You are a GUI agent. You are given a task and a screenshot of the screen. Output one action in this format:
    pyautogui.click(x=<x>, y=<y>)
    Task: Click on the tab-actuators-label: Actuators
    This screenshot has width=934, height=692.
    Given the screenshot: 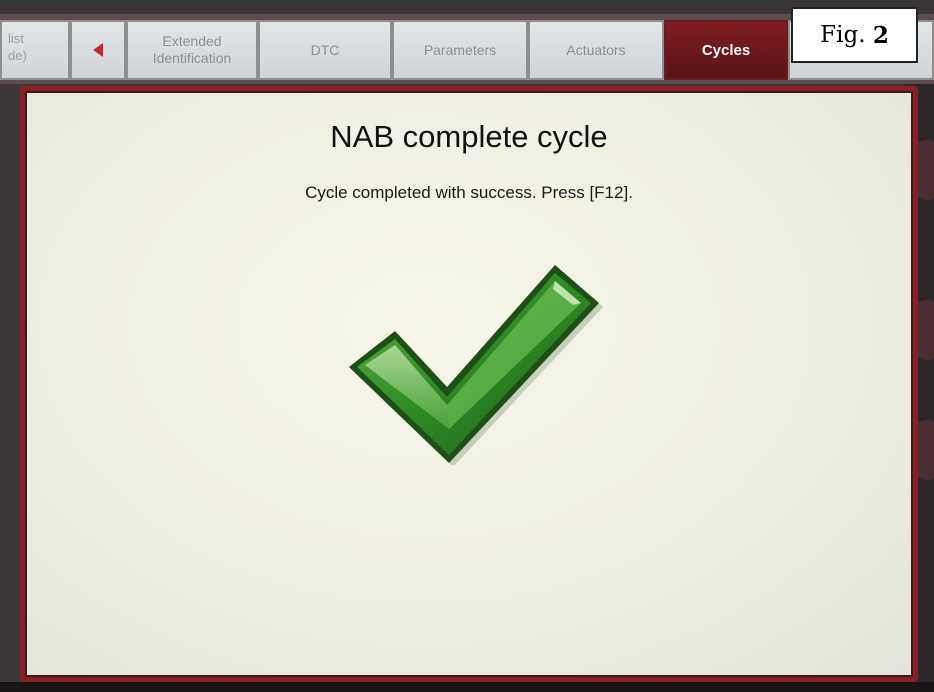 What is the action you would take?
    pyautogui.click(x=596, y=49)
    